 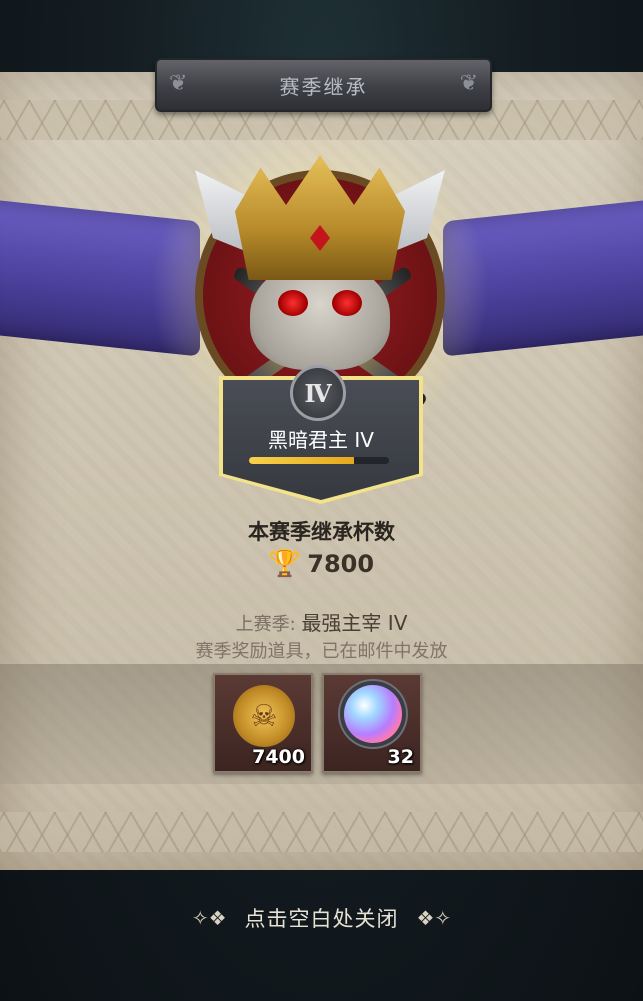 I want to click on last-season-rank: 上赛季: 最强主宰 IV, so click(x=321, y=621).